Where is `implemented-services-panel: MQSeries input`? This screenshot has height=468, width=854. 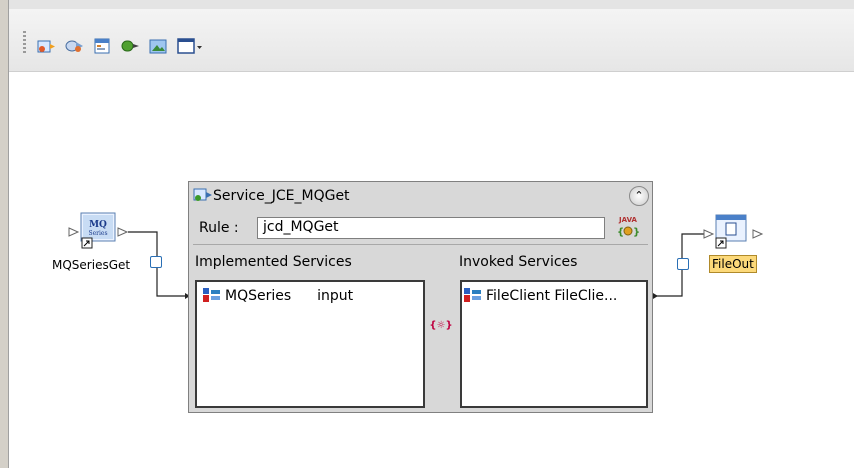
implemented-services-panel: MQSeries input is located at coordinates (310, 344).